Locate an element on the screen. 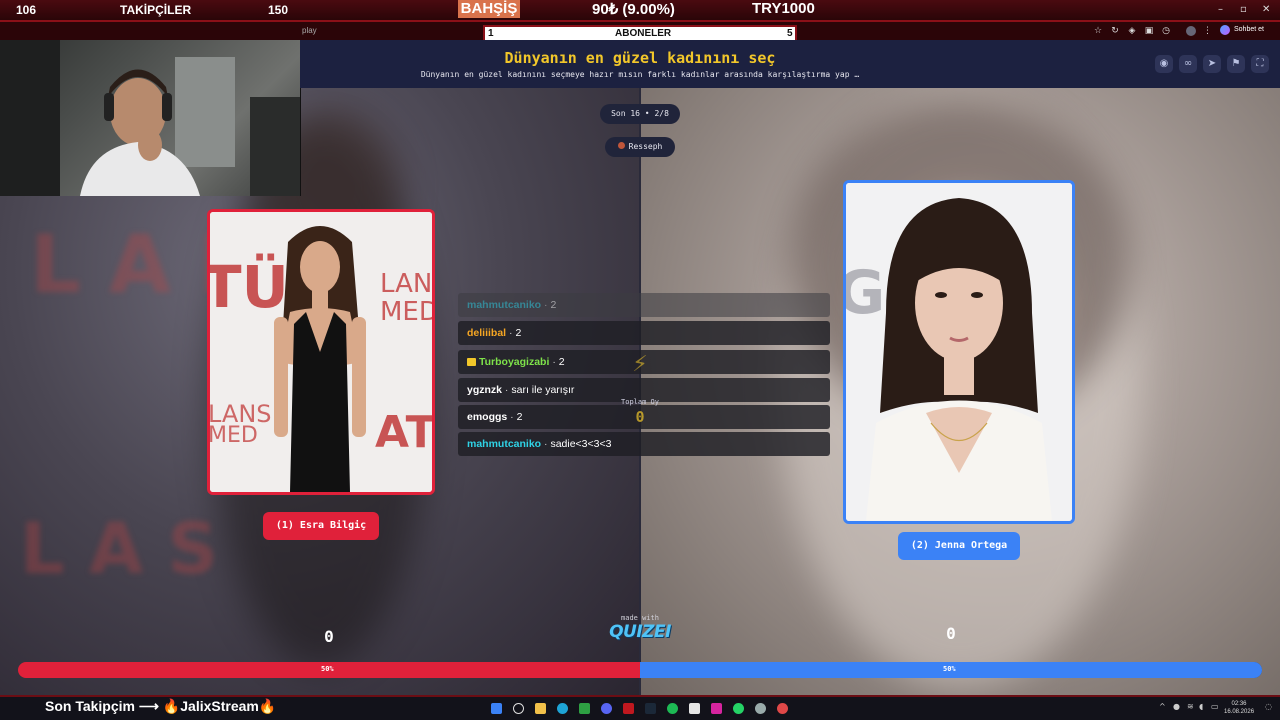 The height and width of the screenshot is (720, 1280). vote-progress-bar: 50% 50% is located at coordinates (640, 670).